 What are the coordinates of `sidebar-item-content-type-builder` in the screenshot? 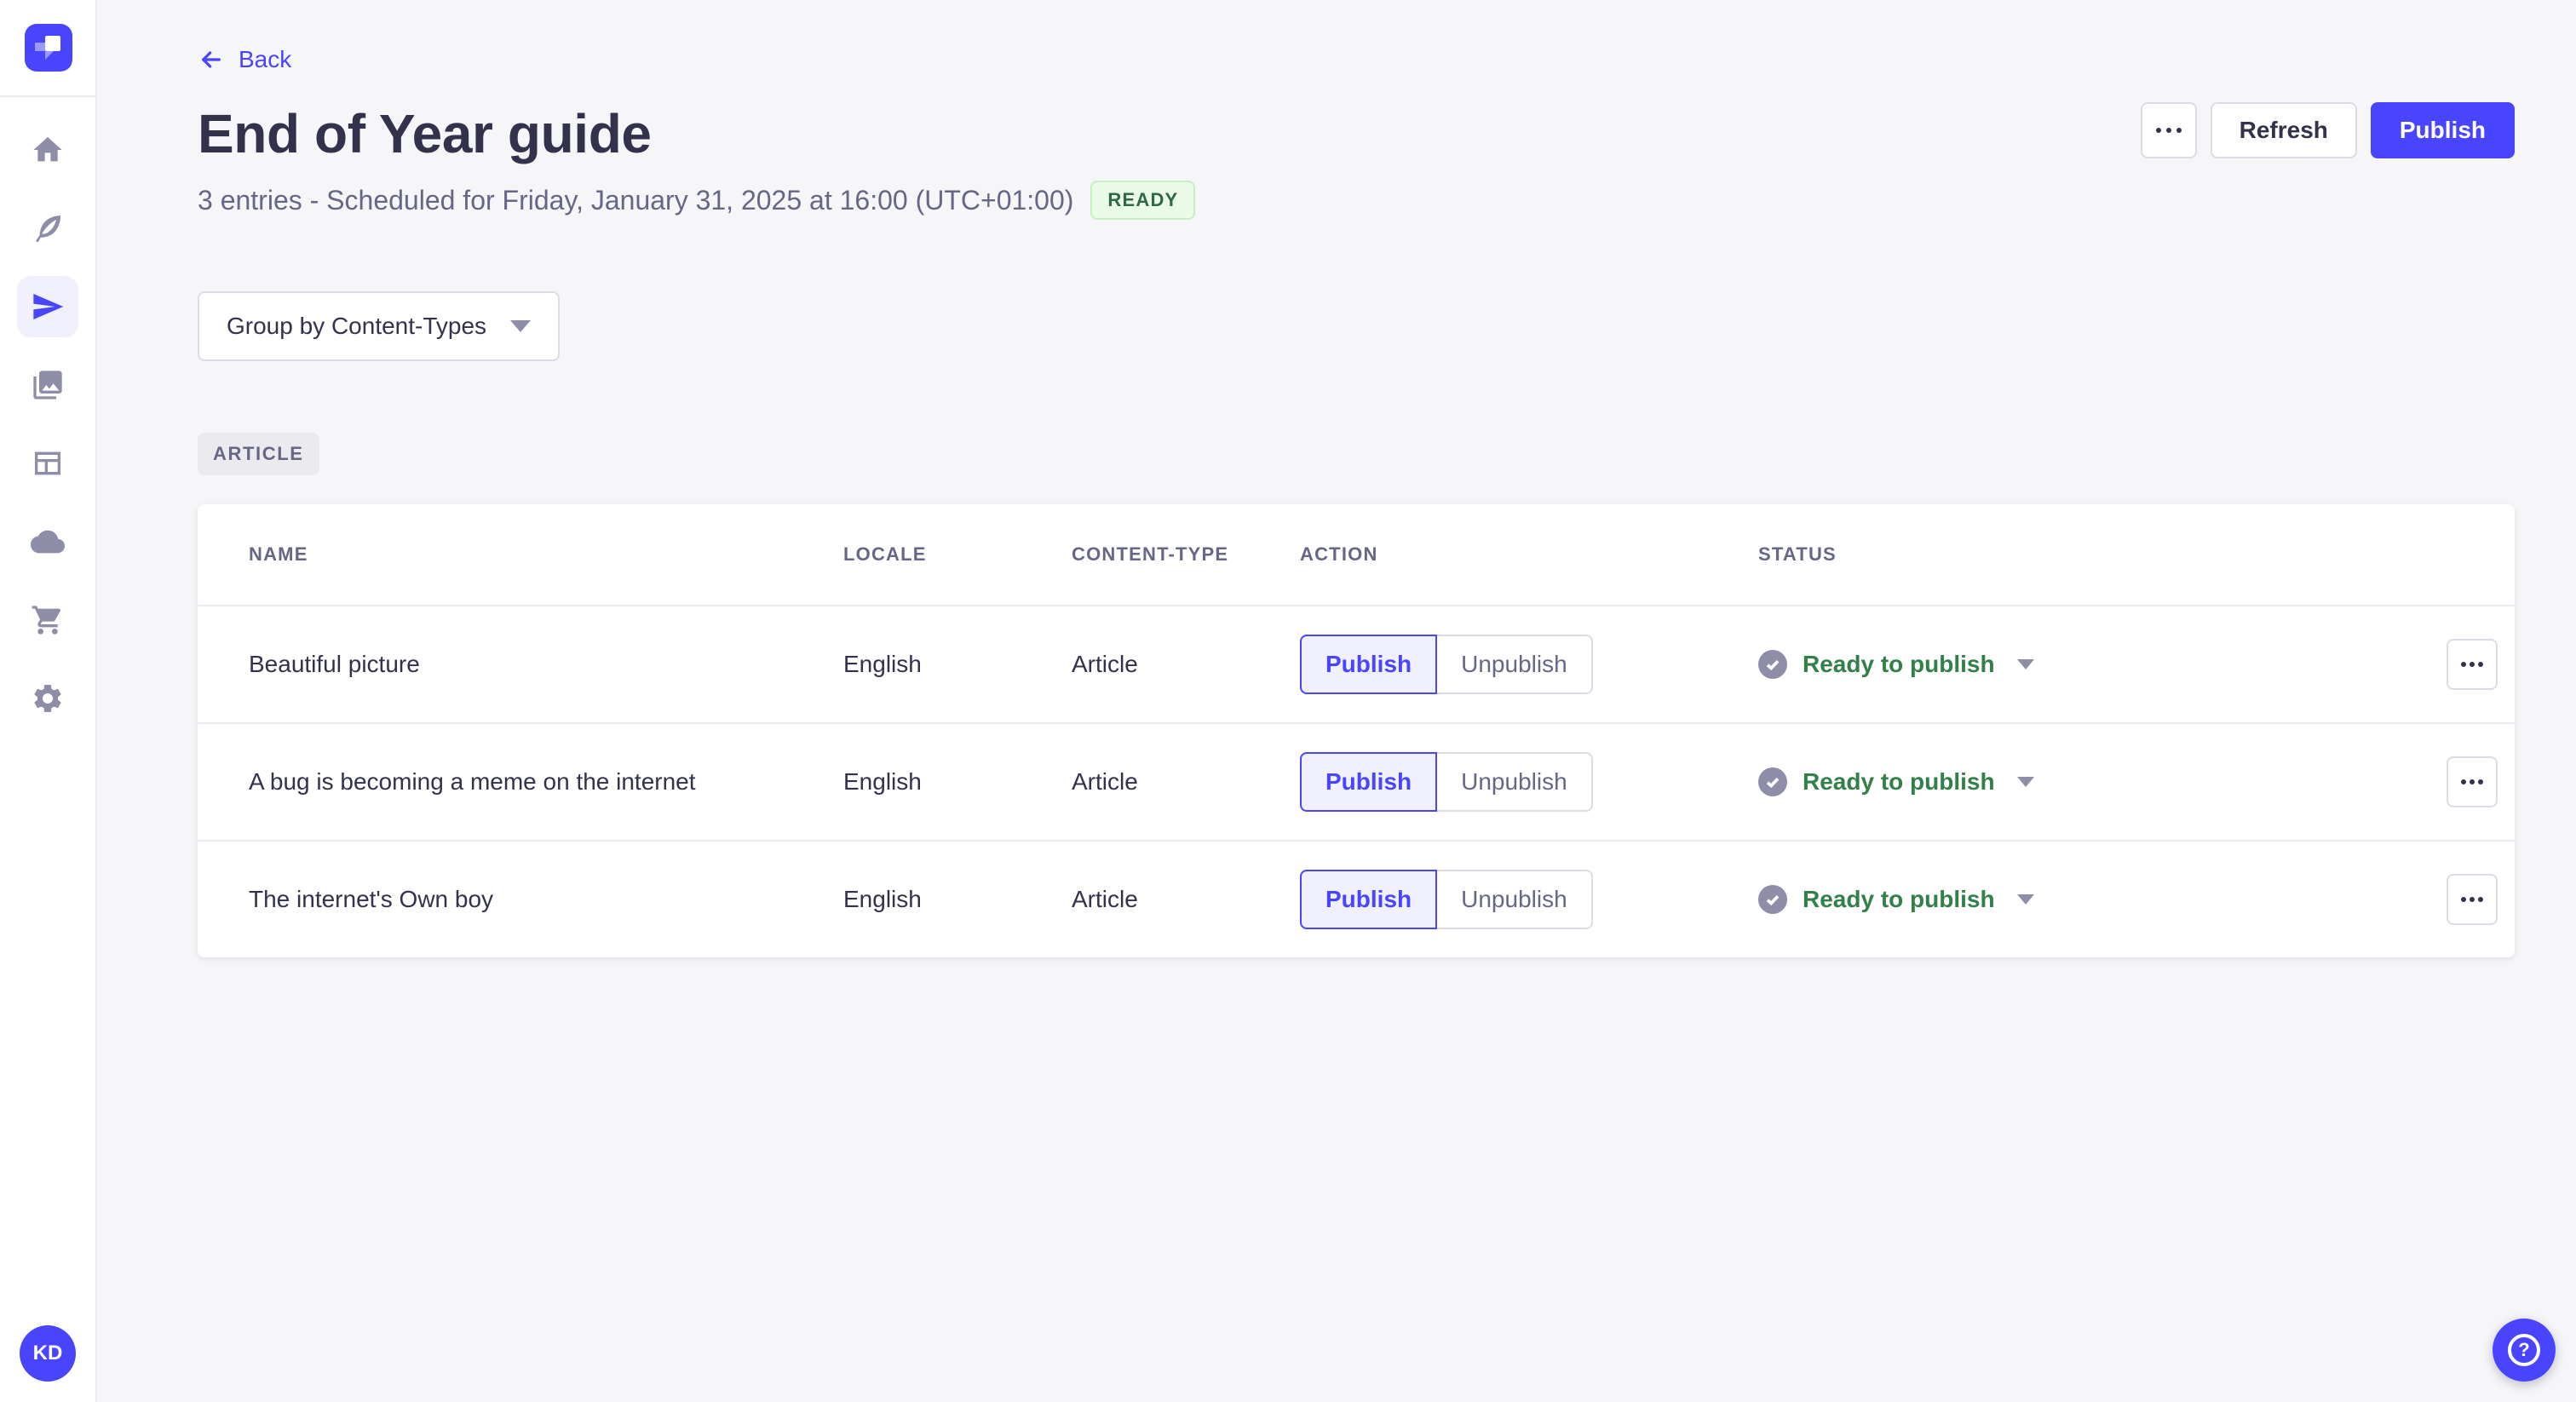 It's located at (48, 463).